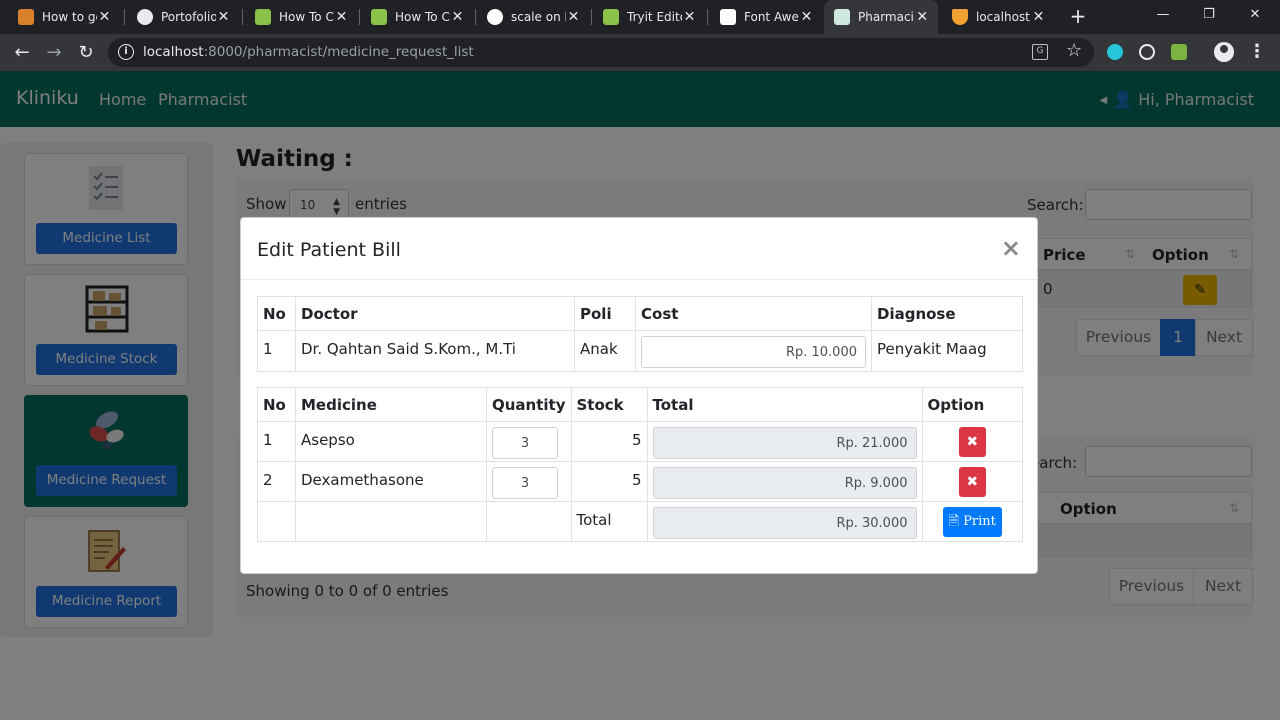  I want to click on browser-tab: Tryit Edito ✕, so click(649, 17).